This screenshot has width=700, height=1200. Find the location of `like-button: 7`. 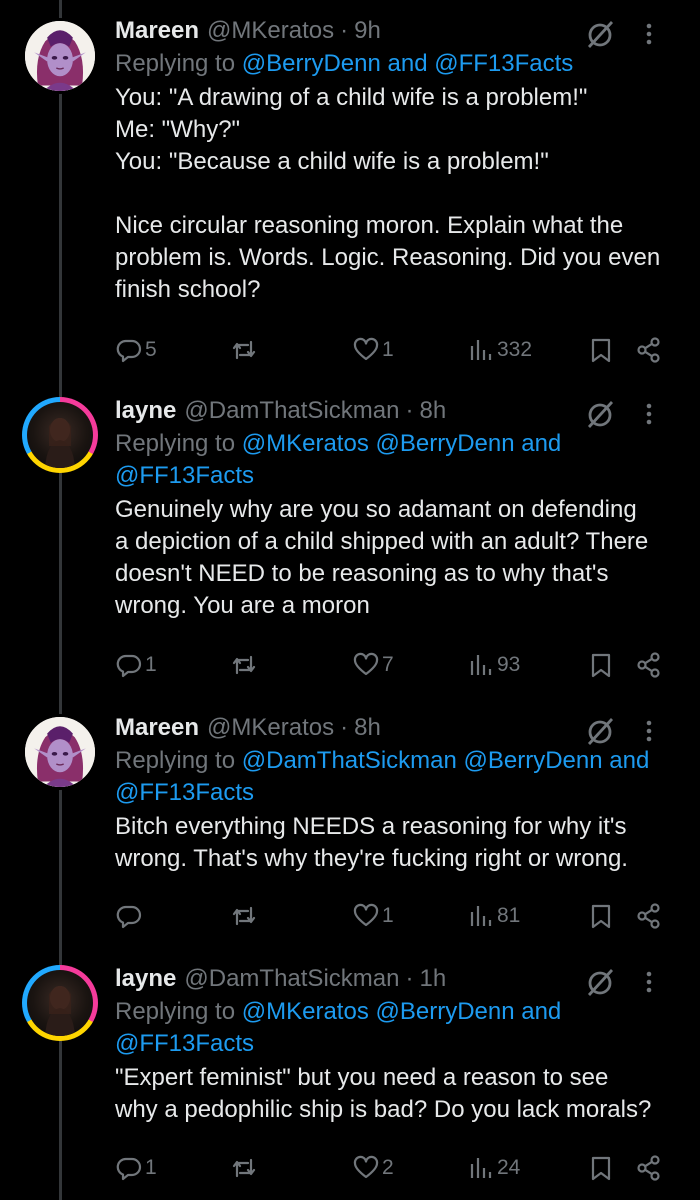

like-button: 7 is located at coordinates (373, 665).